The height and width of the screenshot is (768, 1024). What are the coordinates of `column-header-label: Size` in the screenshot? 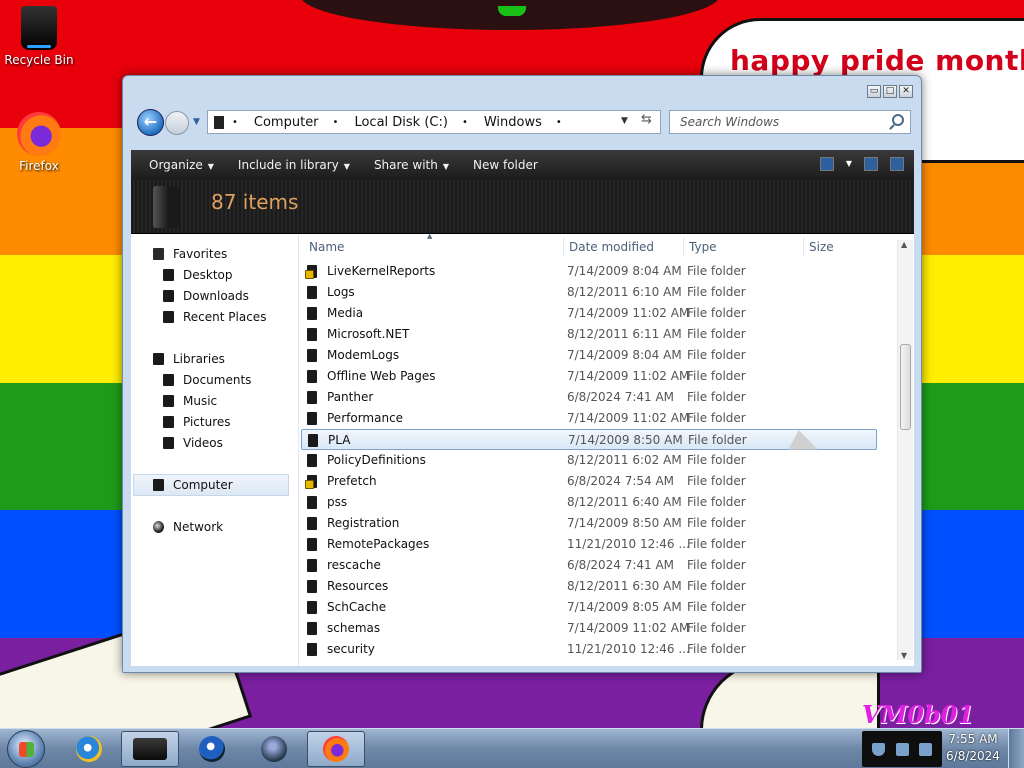 It's located at (821, 247).